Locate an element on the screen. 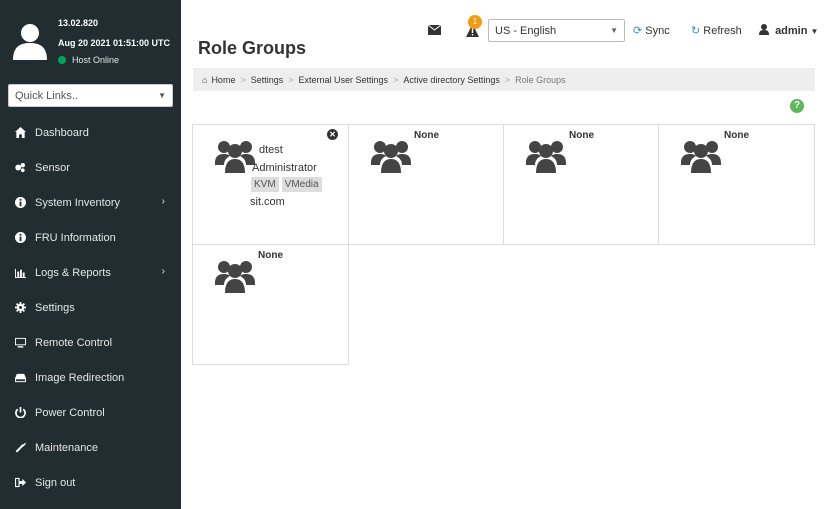  role-group-permissions: KVM VMedia is located at coordinates (288, 184).